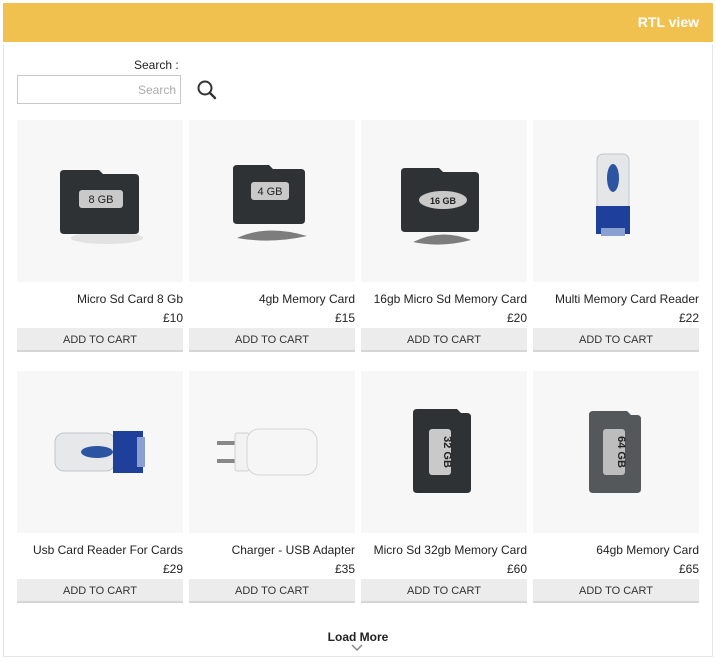  What do you see at coordinates (344, 569) in the screenshot?
I see `product-price: £35` at bounding box center [344, 569].